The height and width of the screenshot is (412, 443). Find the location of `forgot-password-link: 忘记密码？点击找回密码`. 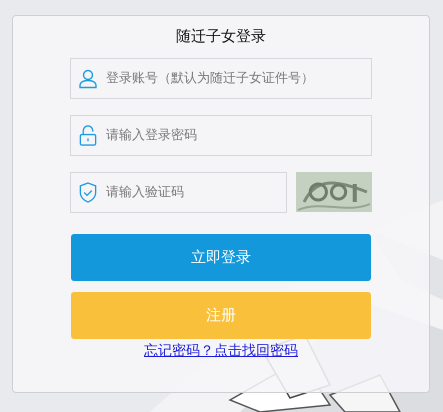

forgot-password-link: 忘记密码？点击找回密码 is located at coordinates (221, 351).